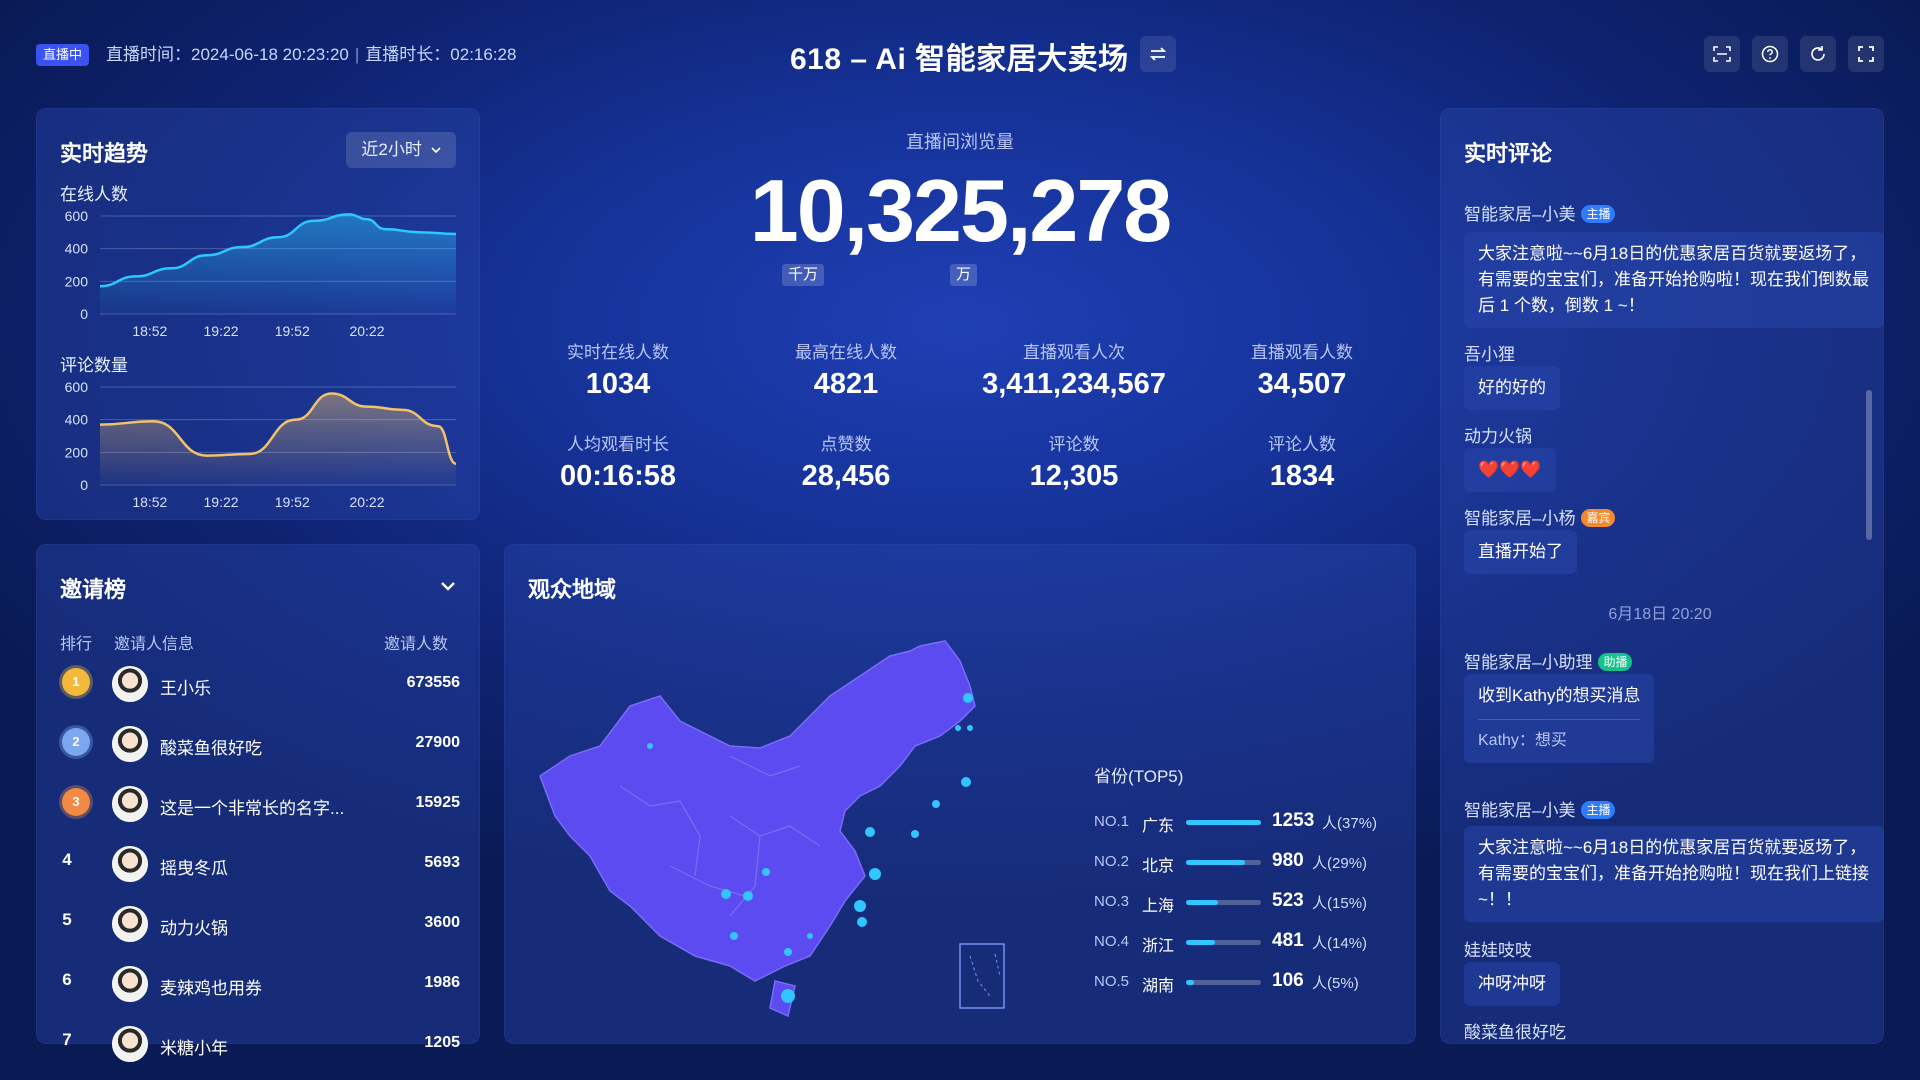 This screenshot has width=1920, height=1080. What do you see at coordinates (1074, 352) in the screenshot?
I see `stat-label: 直播观看人次` at bounding box center [1074, 352].